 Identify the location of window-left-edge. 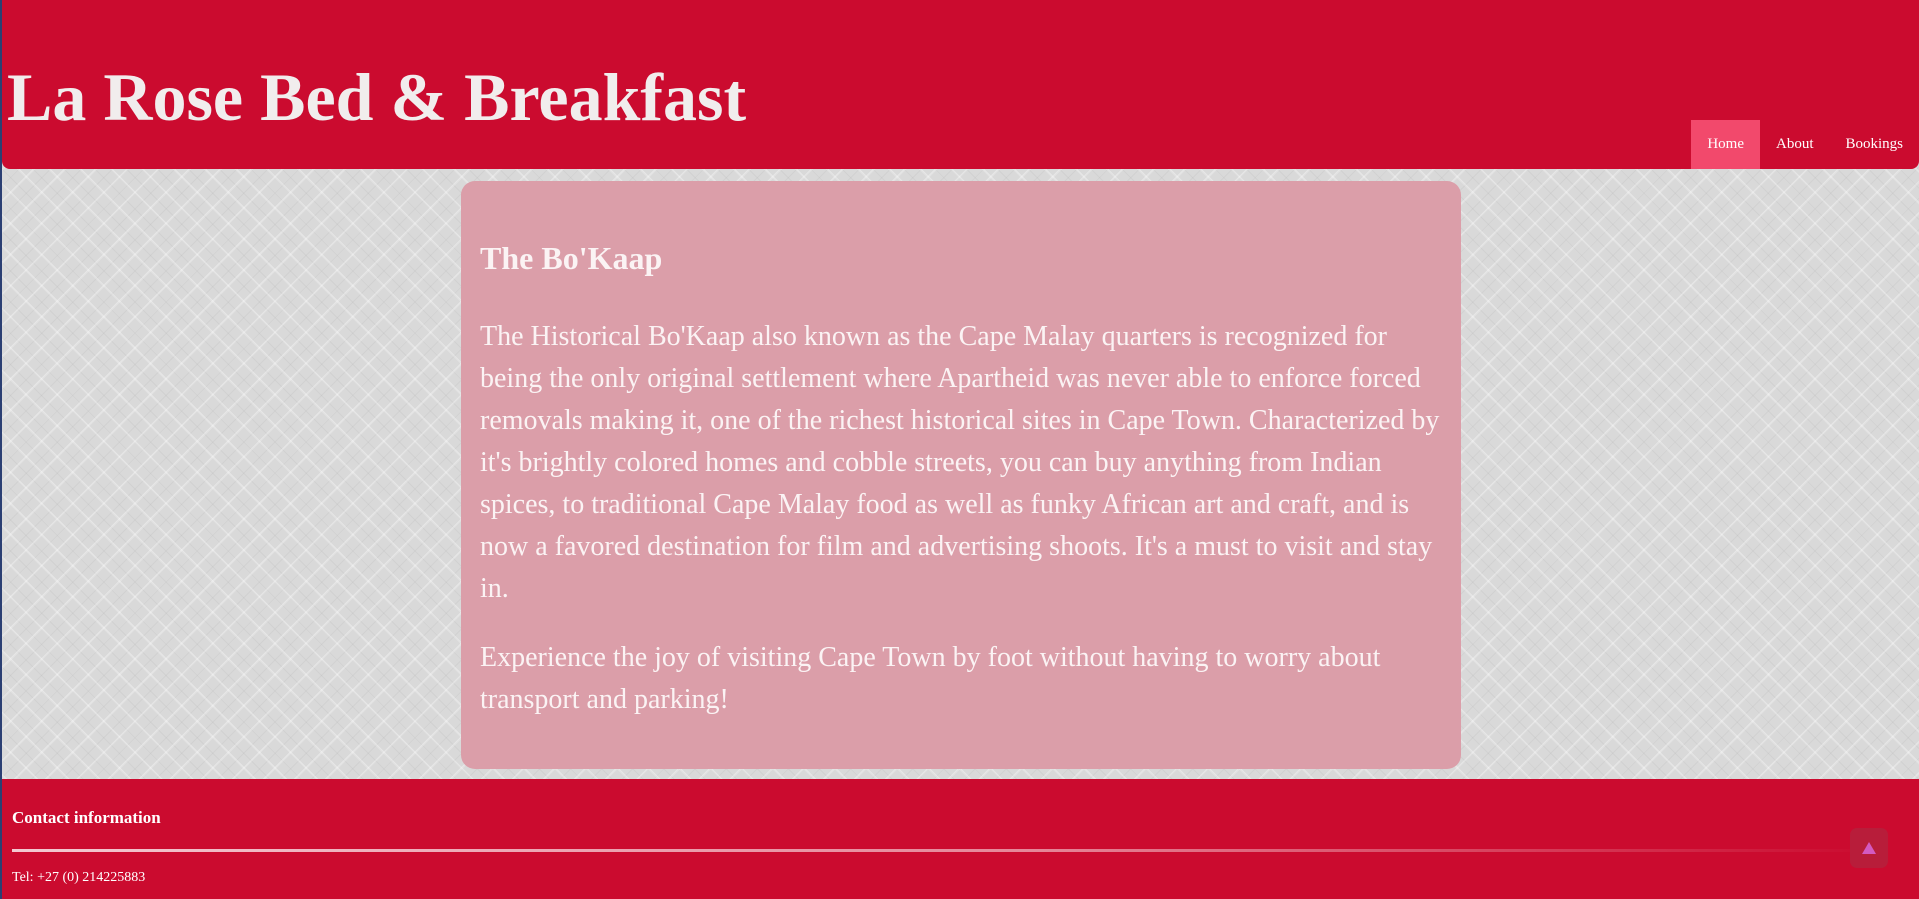
(1, 449).